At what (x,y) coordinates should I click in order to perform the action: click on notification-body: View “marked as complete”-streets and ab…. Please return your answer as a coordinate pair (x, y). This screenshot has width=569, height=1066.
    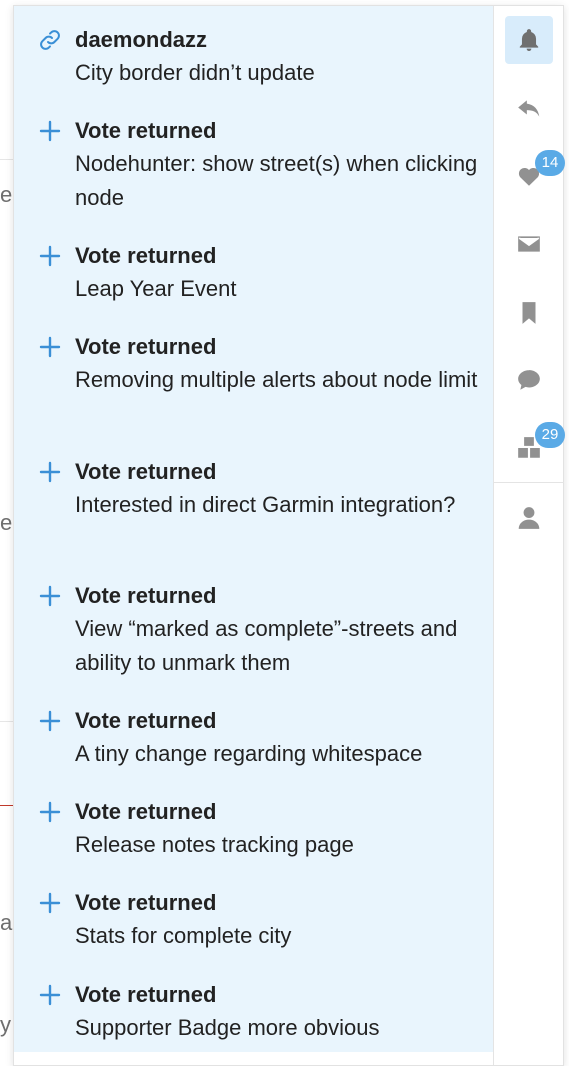
    Looking at the image, I should click on (266, 645).